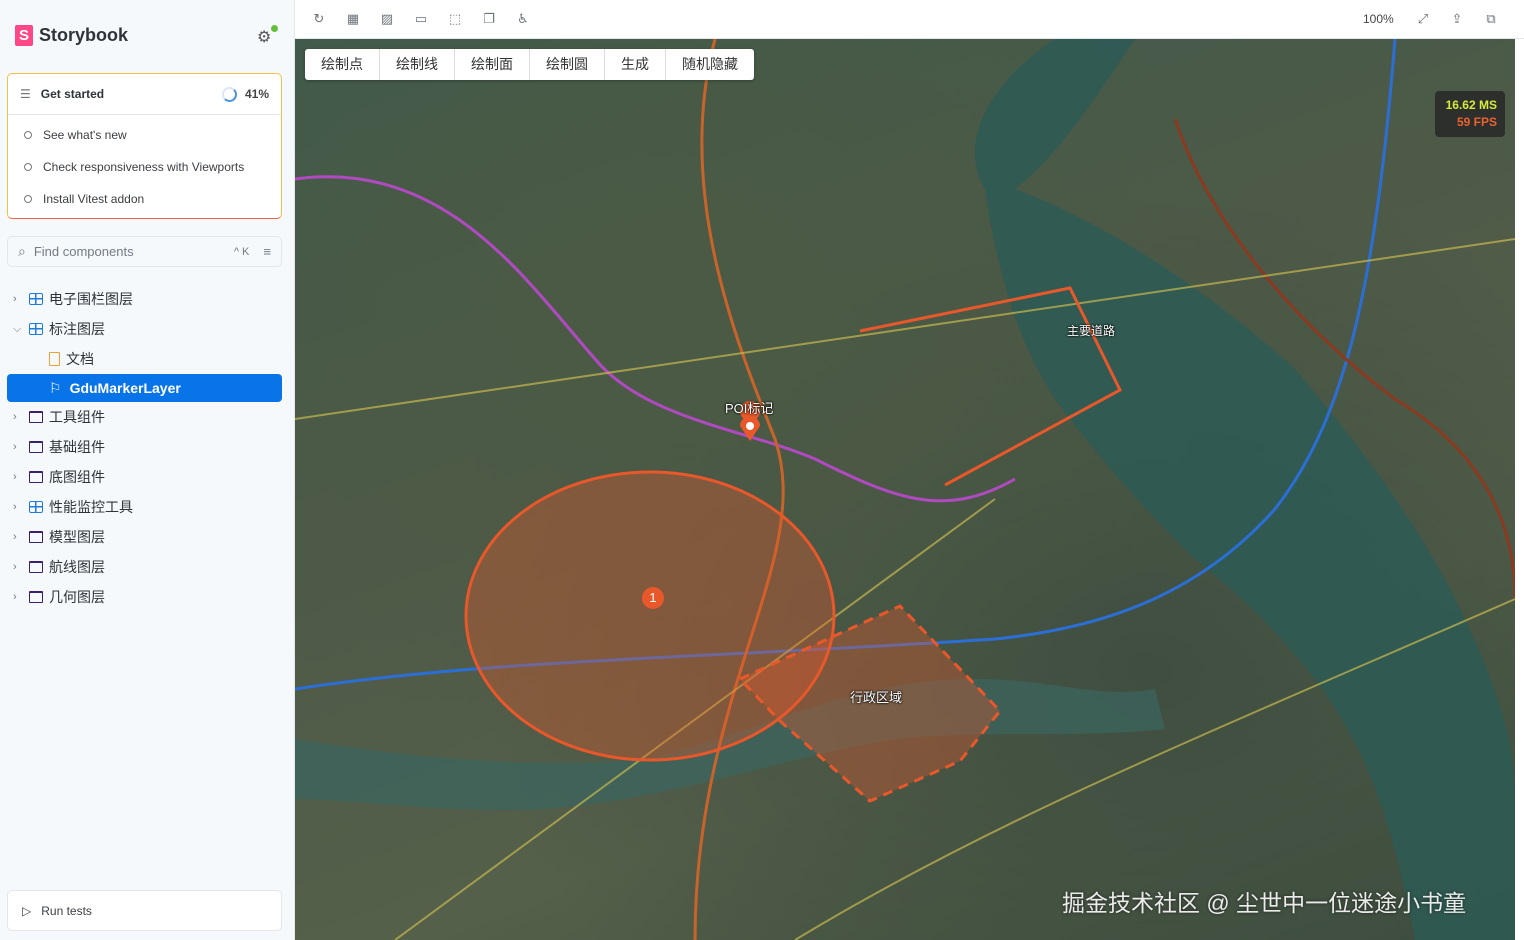 This screenshot has height=940, width=1524. I want to click on cluster-marker: 1, so click(653, 598).